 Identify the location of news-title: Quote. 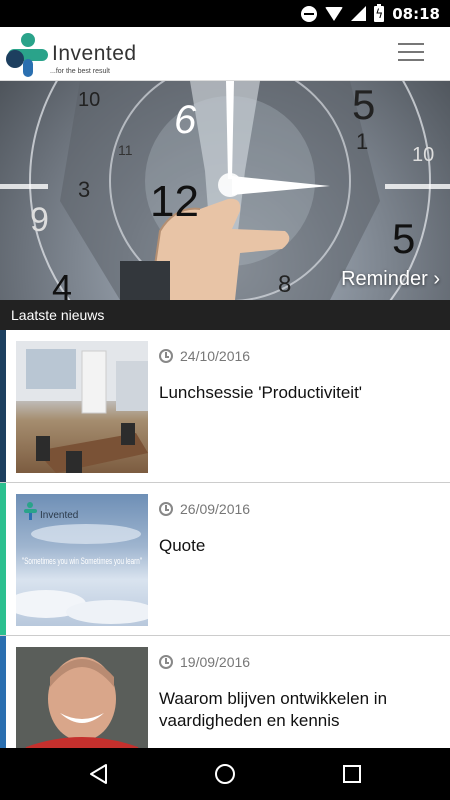
(182, 545).